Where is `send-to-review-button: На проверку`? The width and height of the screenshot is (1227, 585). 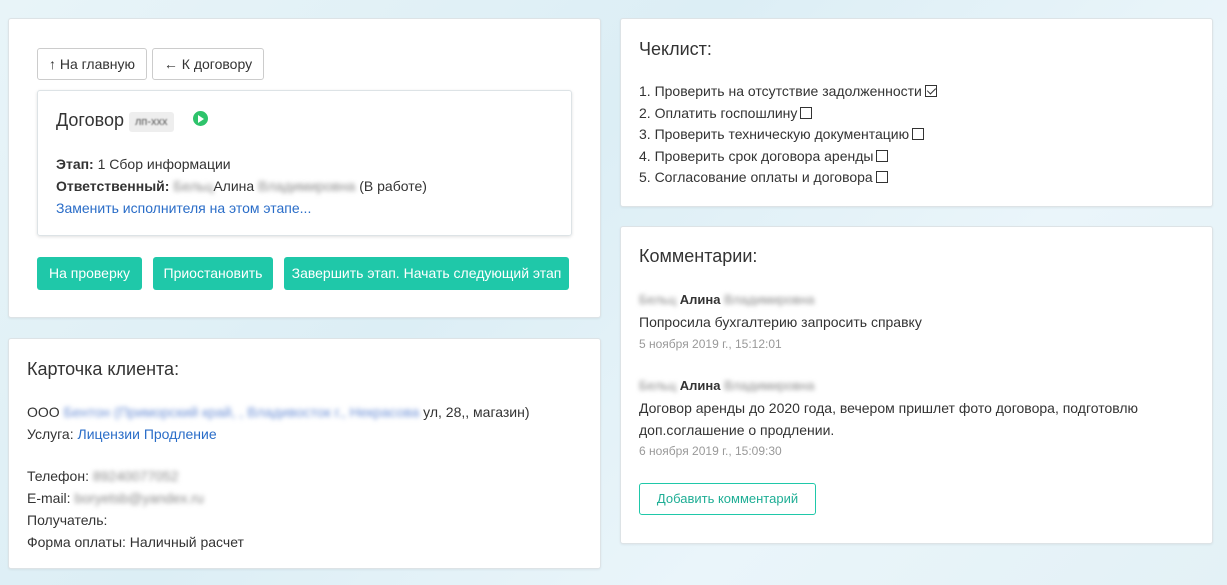
send-to-review-button: На проверку is located at coordinates (89, 273).